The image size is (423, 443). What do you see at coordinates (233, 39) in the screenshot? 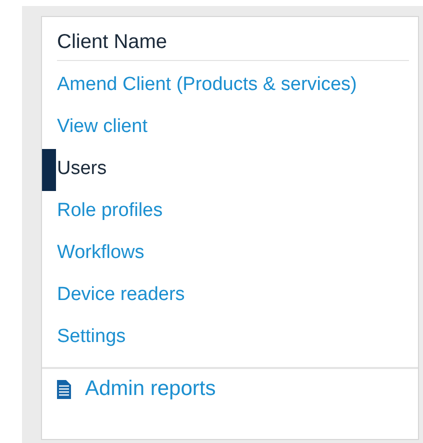
I see `panel-title: Client Name` at bounding box center [233, 39].